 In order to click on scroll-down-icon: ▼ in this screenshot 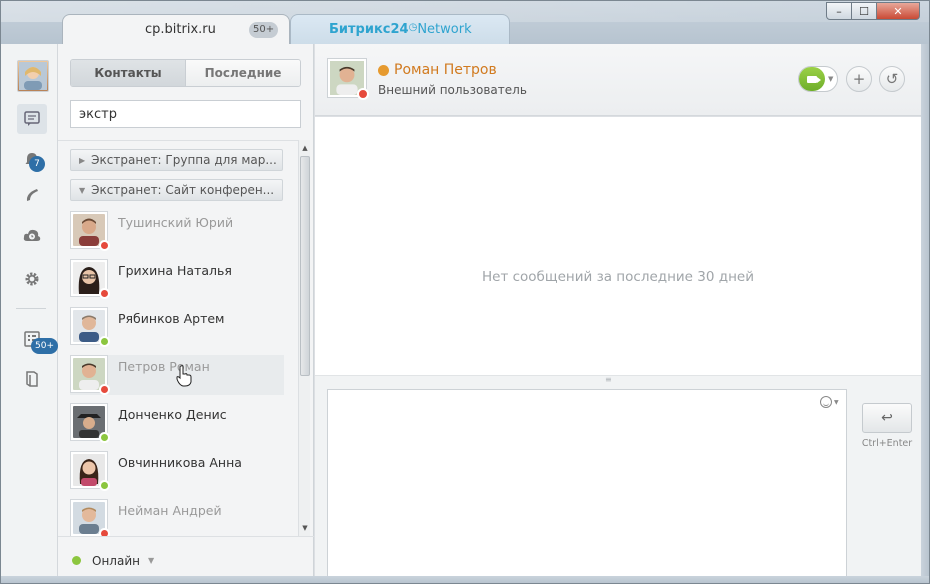, I will do `click(305, 528)`.